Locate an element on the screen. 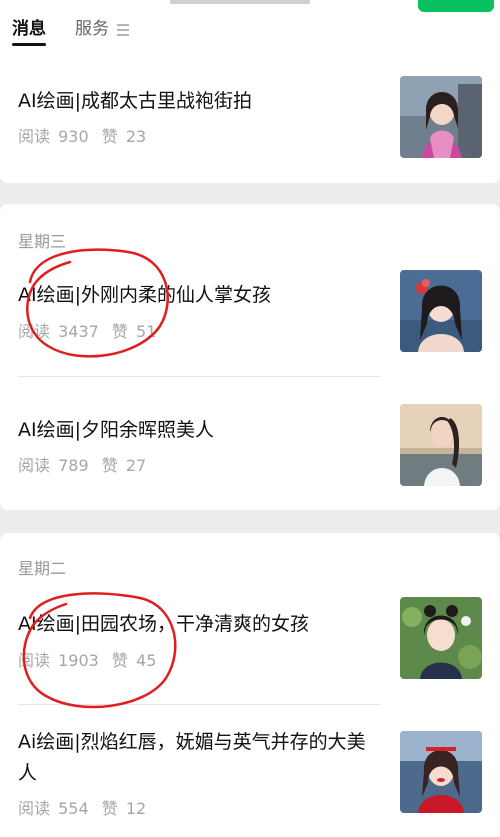  article-item: AI绘画|外刚内柔的仙人掌女孩 阅读 3437 赞 51 is located at coordinates (250, 318).